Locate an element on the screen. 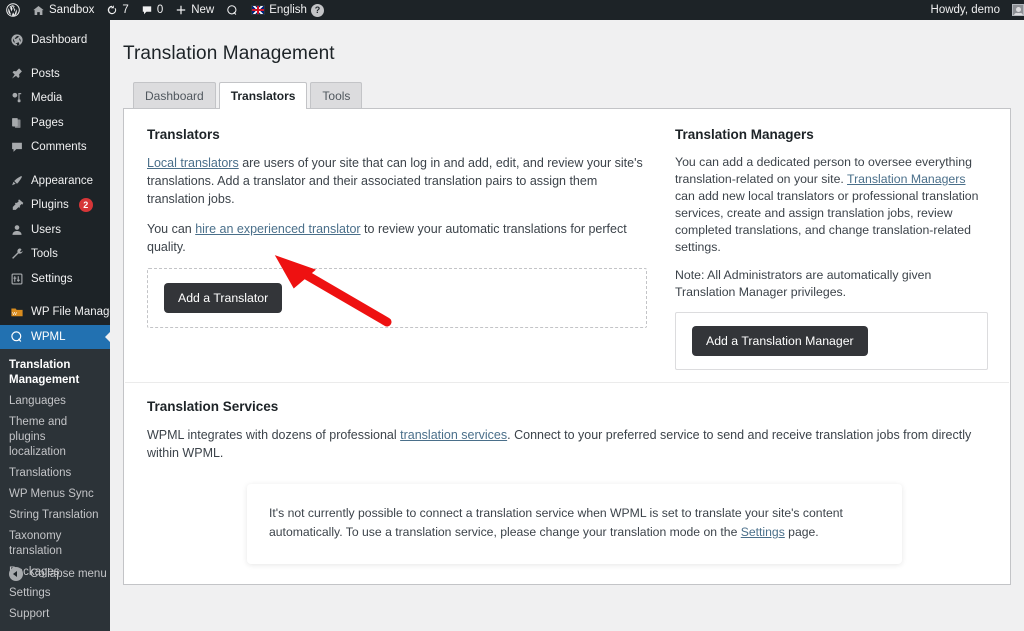 The width and height of the screenshot is (1024, 631). wpml-adminbar-button is located at coordinates (232, 10).